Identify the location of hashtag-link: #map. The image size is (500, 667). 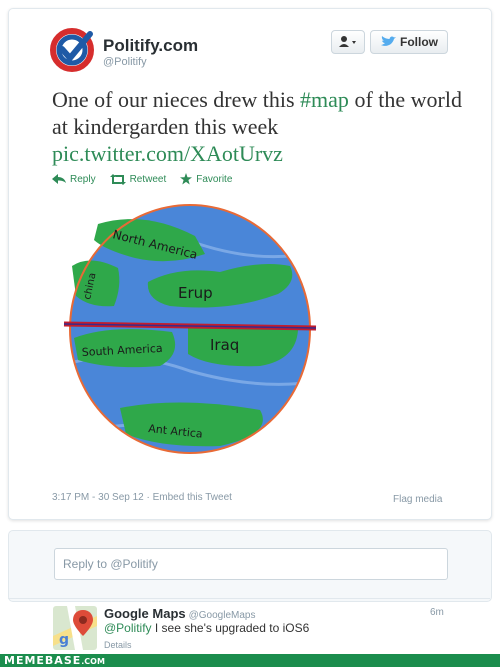
(324, 99).